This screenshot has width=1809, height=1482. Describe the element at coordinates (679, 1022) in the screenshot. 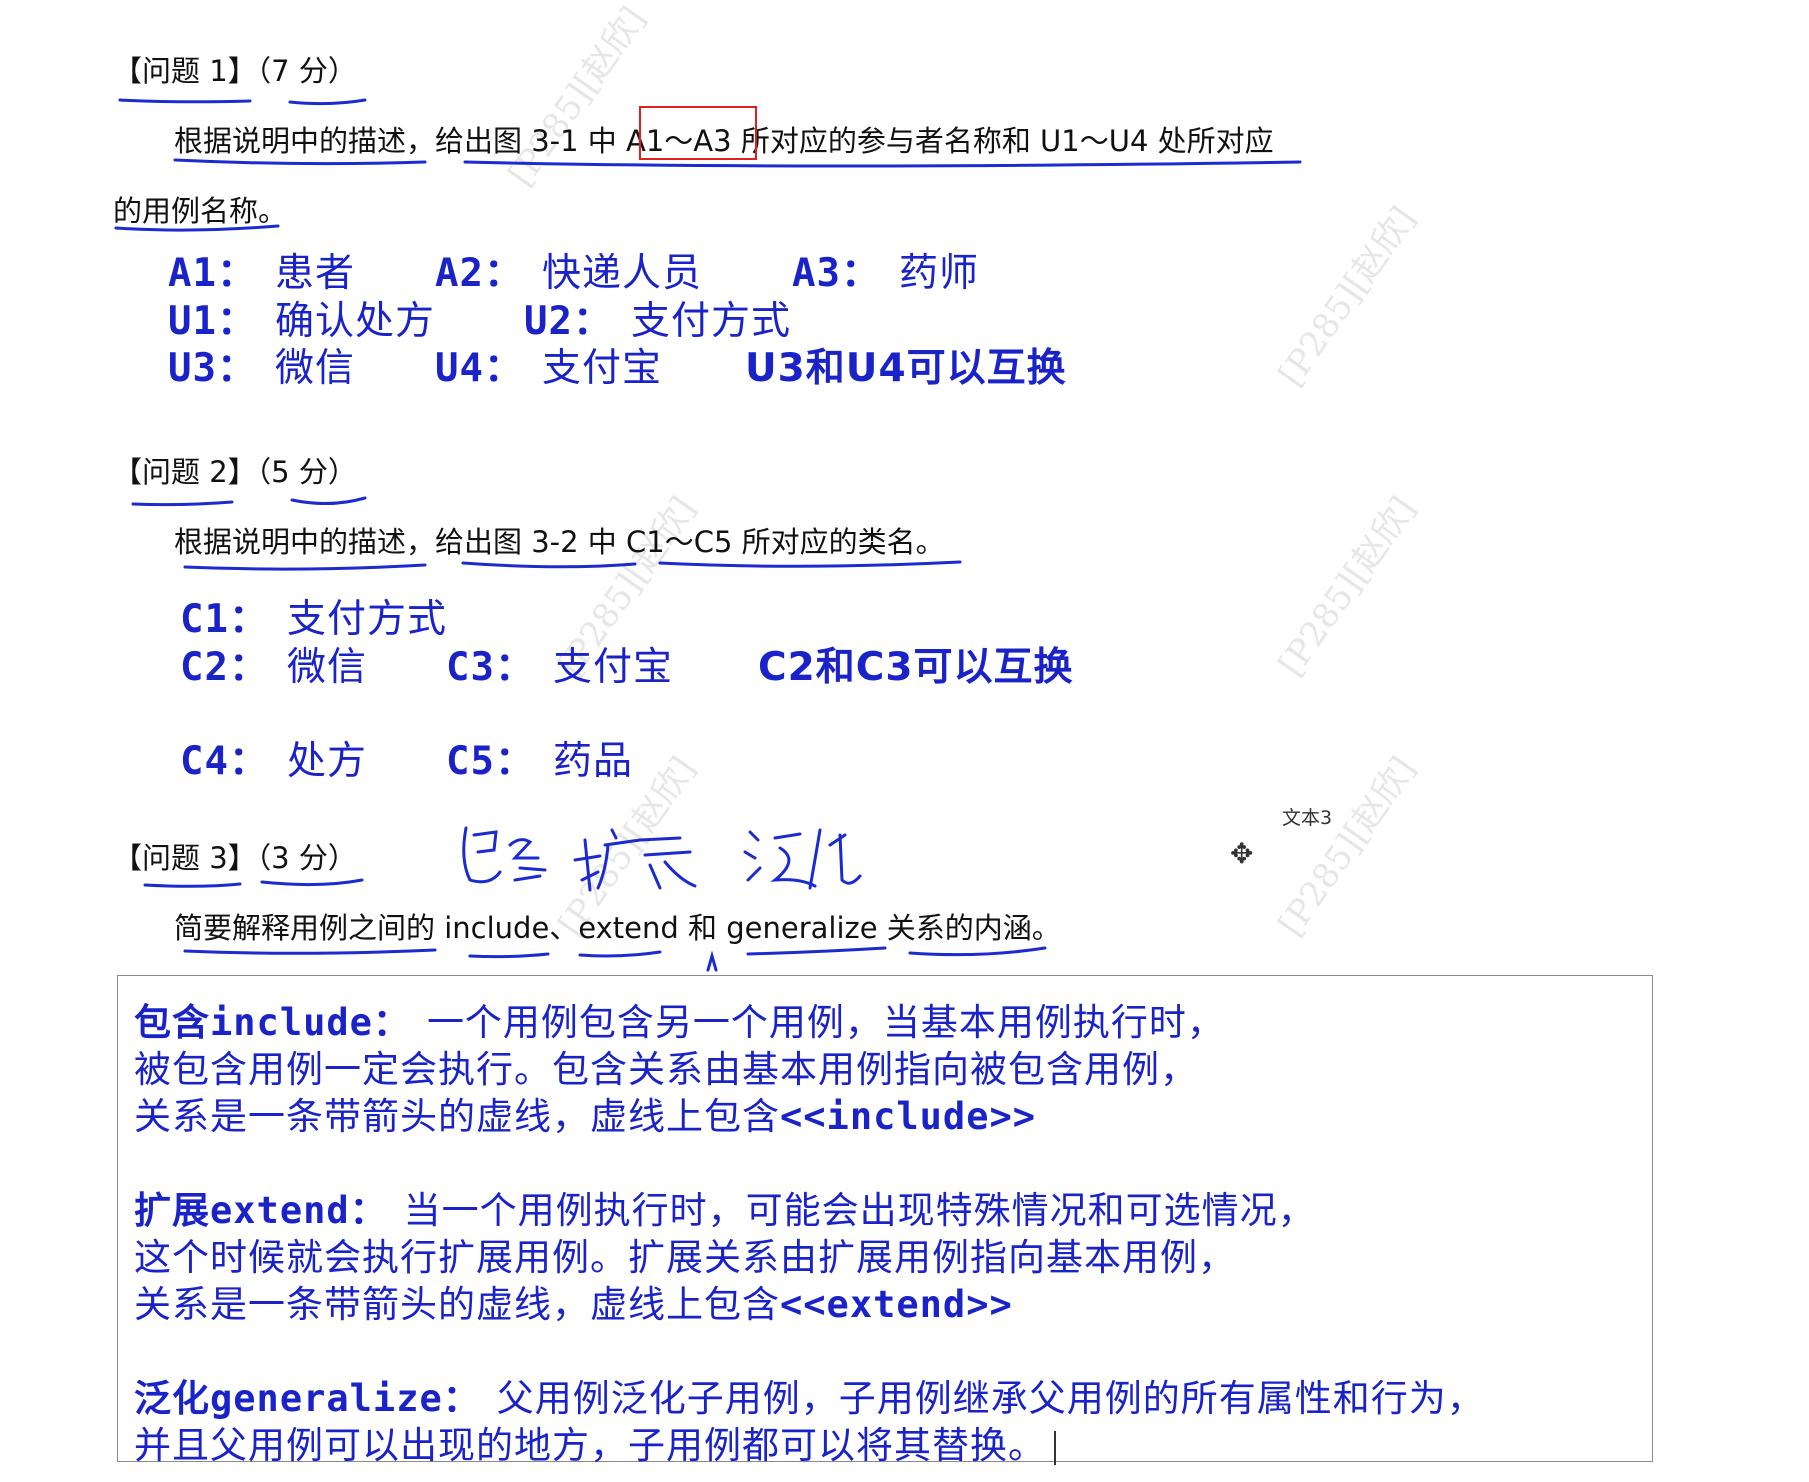

I see `include-line-1: 包含include： 一个用例包含另一个用例，当基本用例执行时，` at that location.